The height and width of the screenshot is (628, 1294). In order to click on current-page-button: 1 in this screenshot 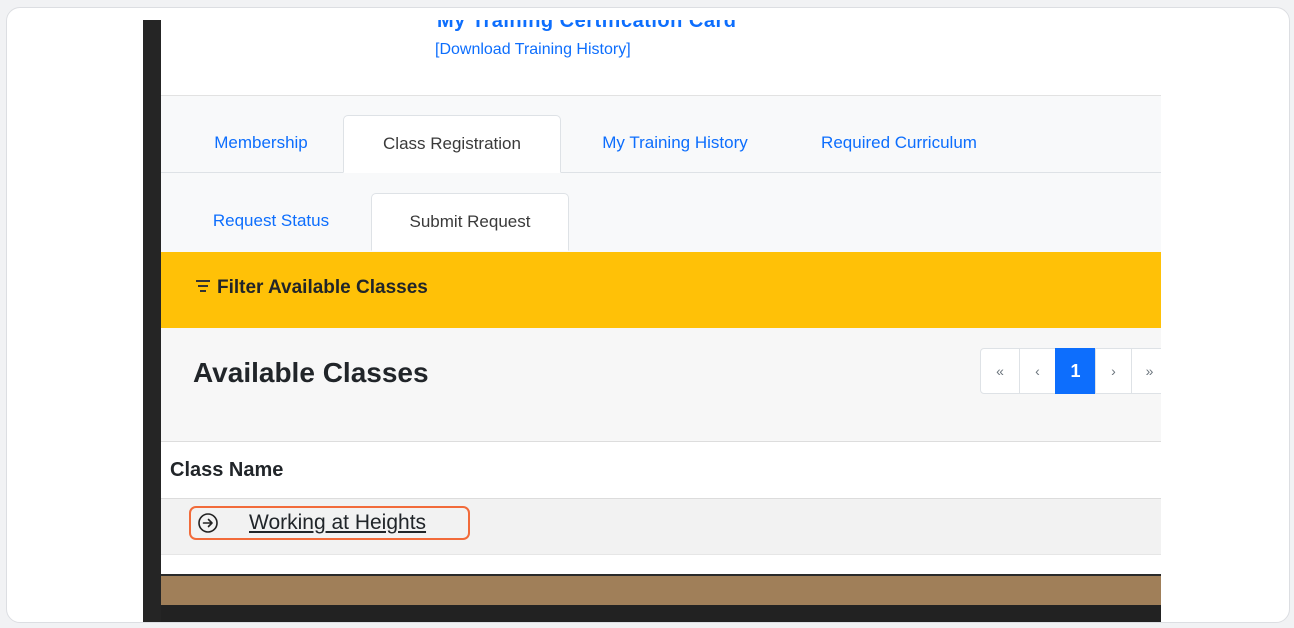, I will do `click(1075, 371)`.